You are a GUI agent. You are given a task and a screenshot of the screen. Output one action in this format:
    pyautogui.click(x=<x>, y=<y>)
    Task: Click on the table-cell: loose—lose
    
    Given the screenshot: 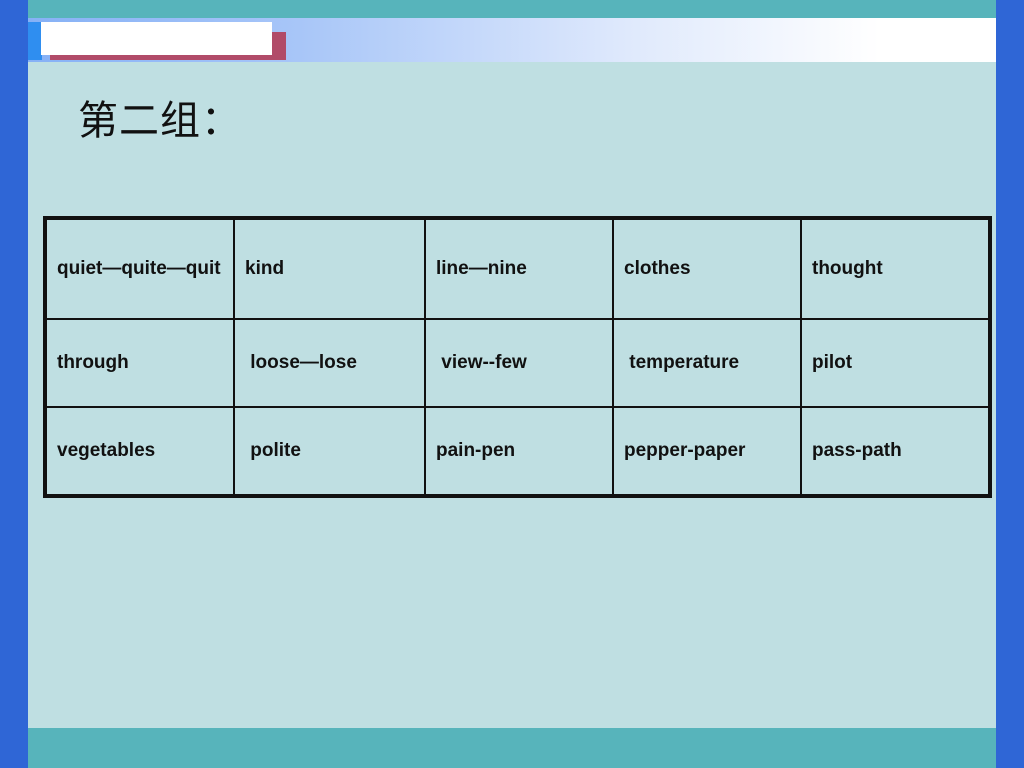 What is the action you would take?
    pyautogui.click(x=329, y=363)
    